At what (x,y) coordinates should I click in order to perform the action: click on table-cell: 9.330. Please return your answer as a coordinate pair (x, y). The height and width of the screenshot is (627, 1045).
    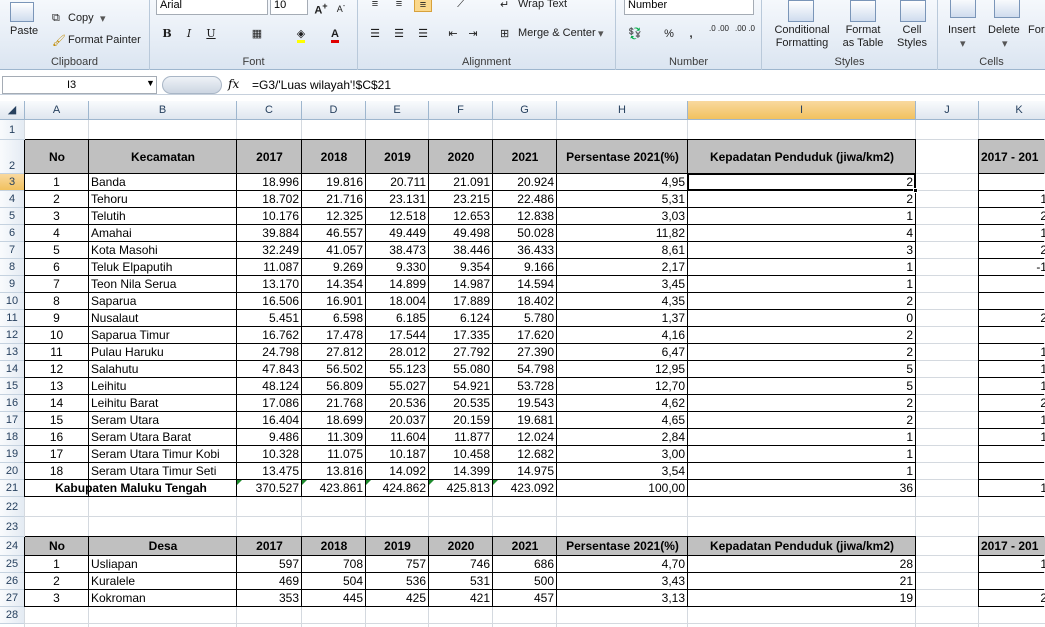
    Looking at the image, I should click on (397, 267).